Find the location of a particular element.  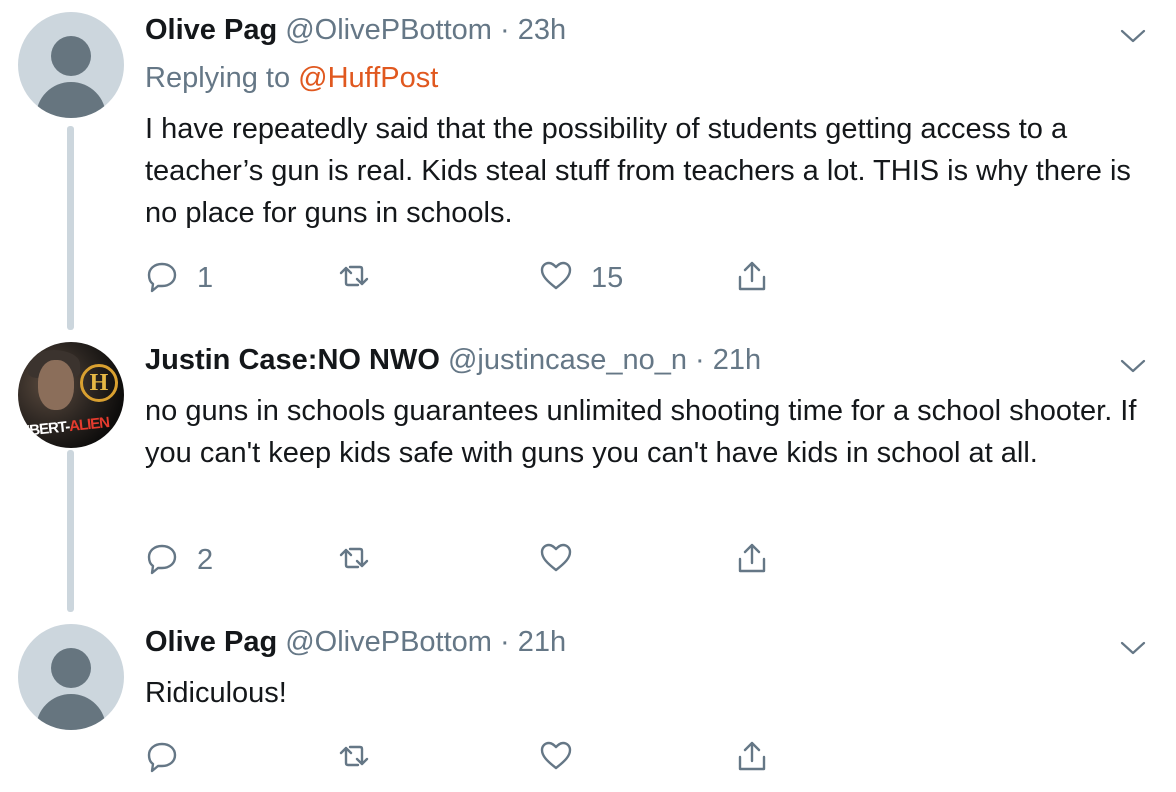

reply-button: 1 is located at coordinates (179, 278).